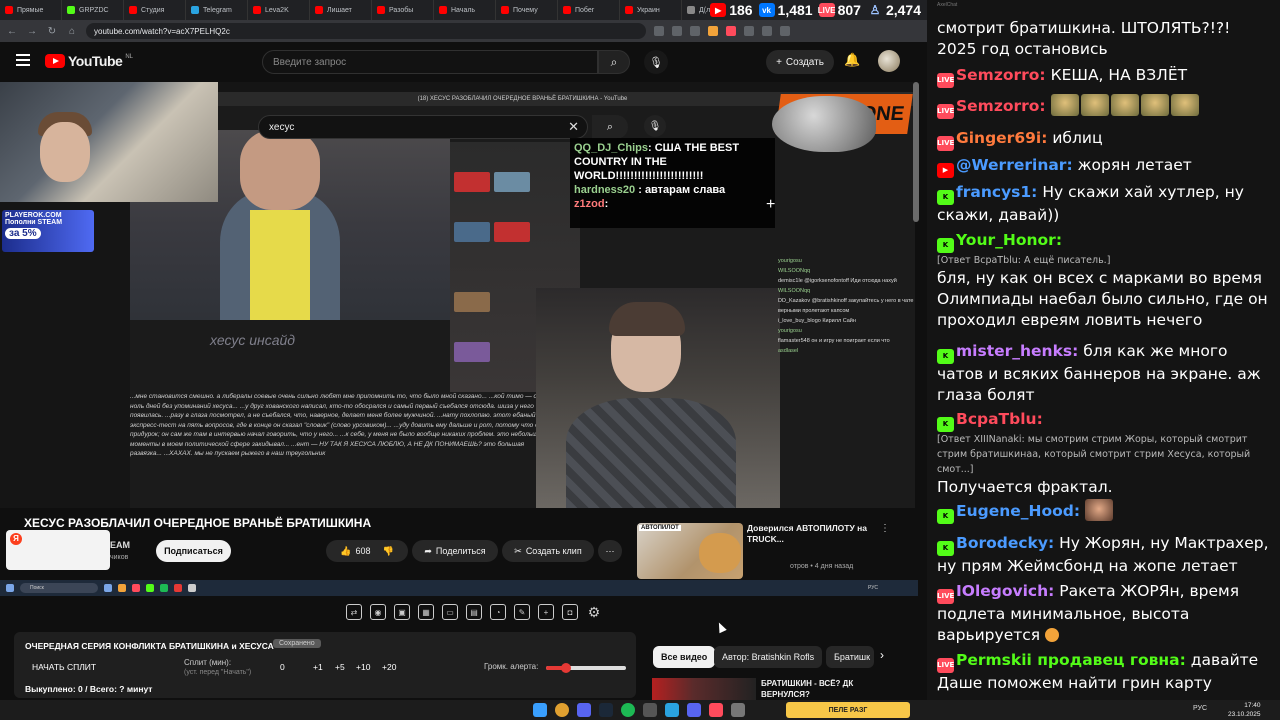 This screenshot has height=720, width=1280. What do you see at coordinates (318, 667) in the screenshot?
I see `add-1-button: +1` at bounding box center [318, 667].